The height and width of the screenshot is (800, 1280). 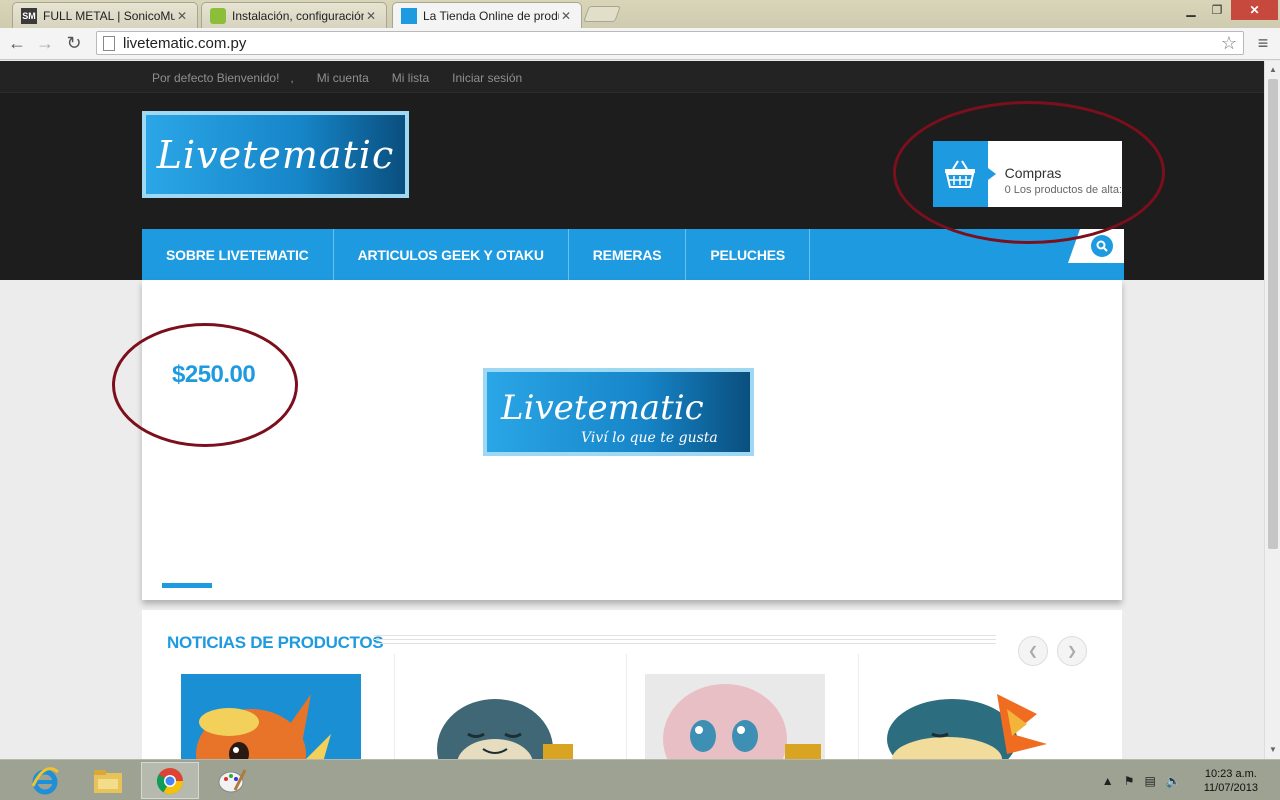 What do you see at coordinates (1033, 173) in the screenshot?
I see `cart-title: Compras` at bounding box center [1033, 173].